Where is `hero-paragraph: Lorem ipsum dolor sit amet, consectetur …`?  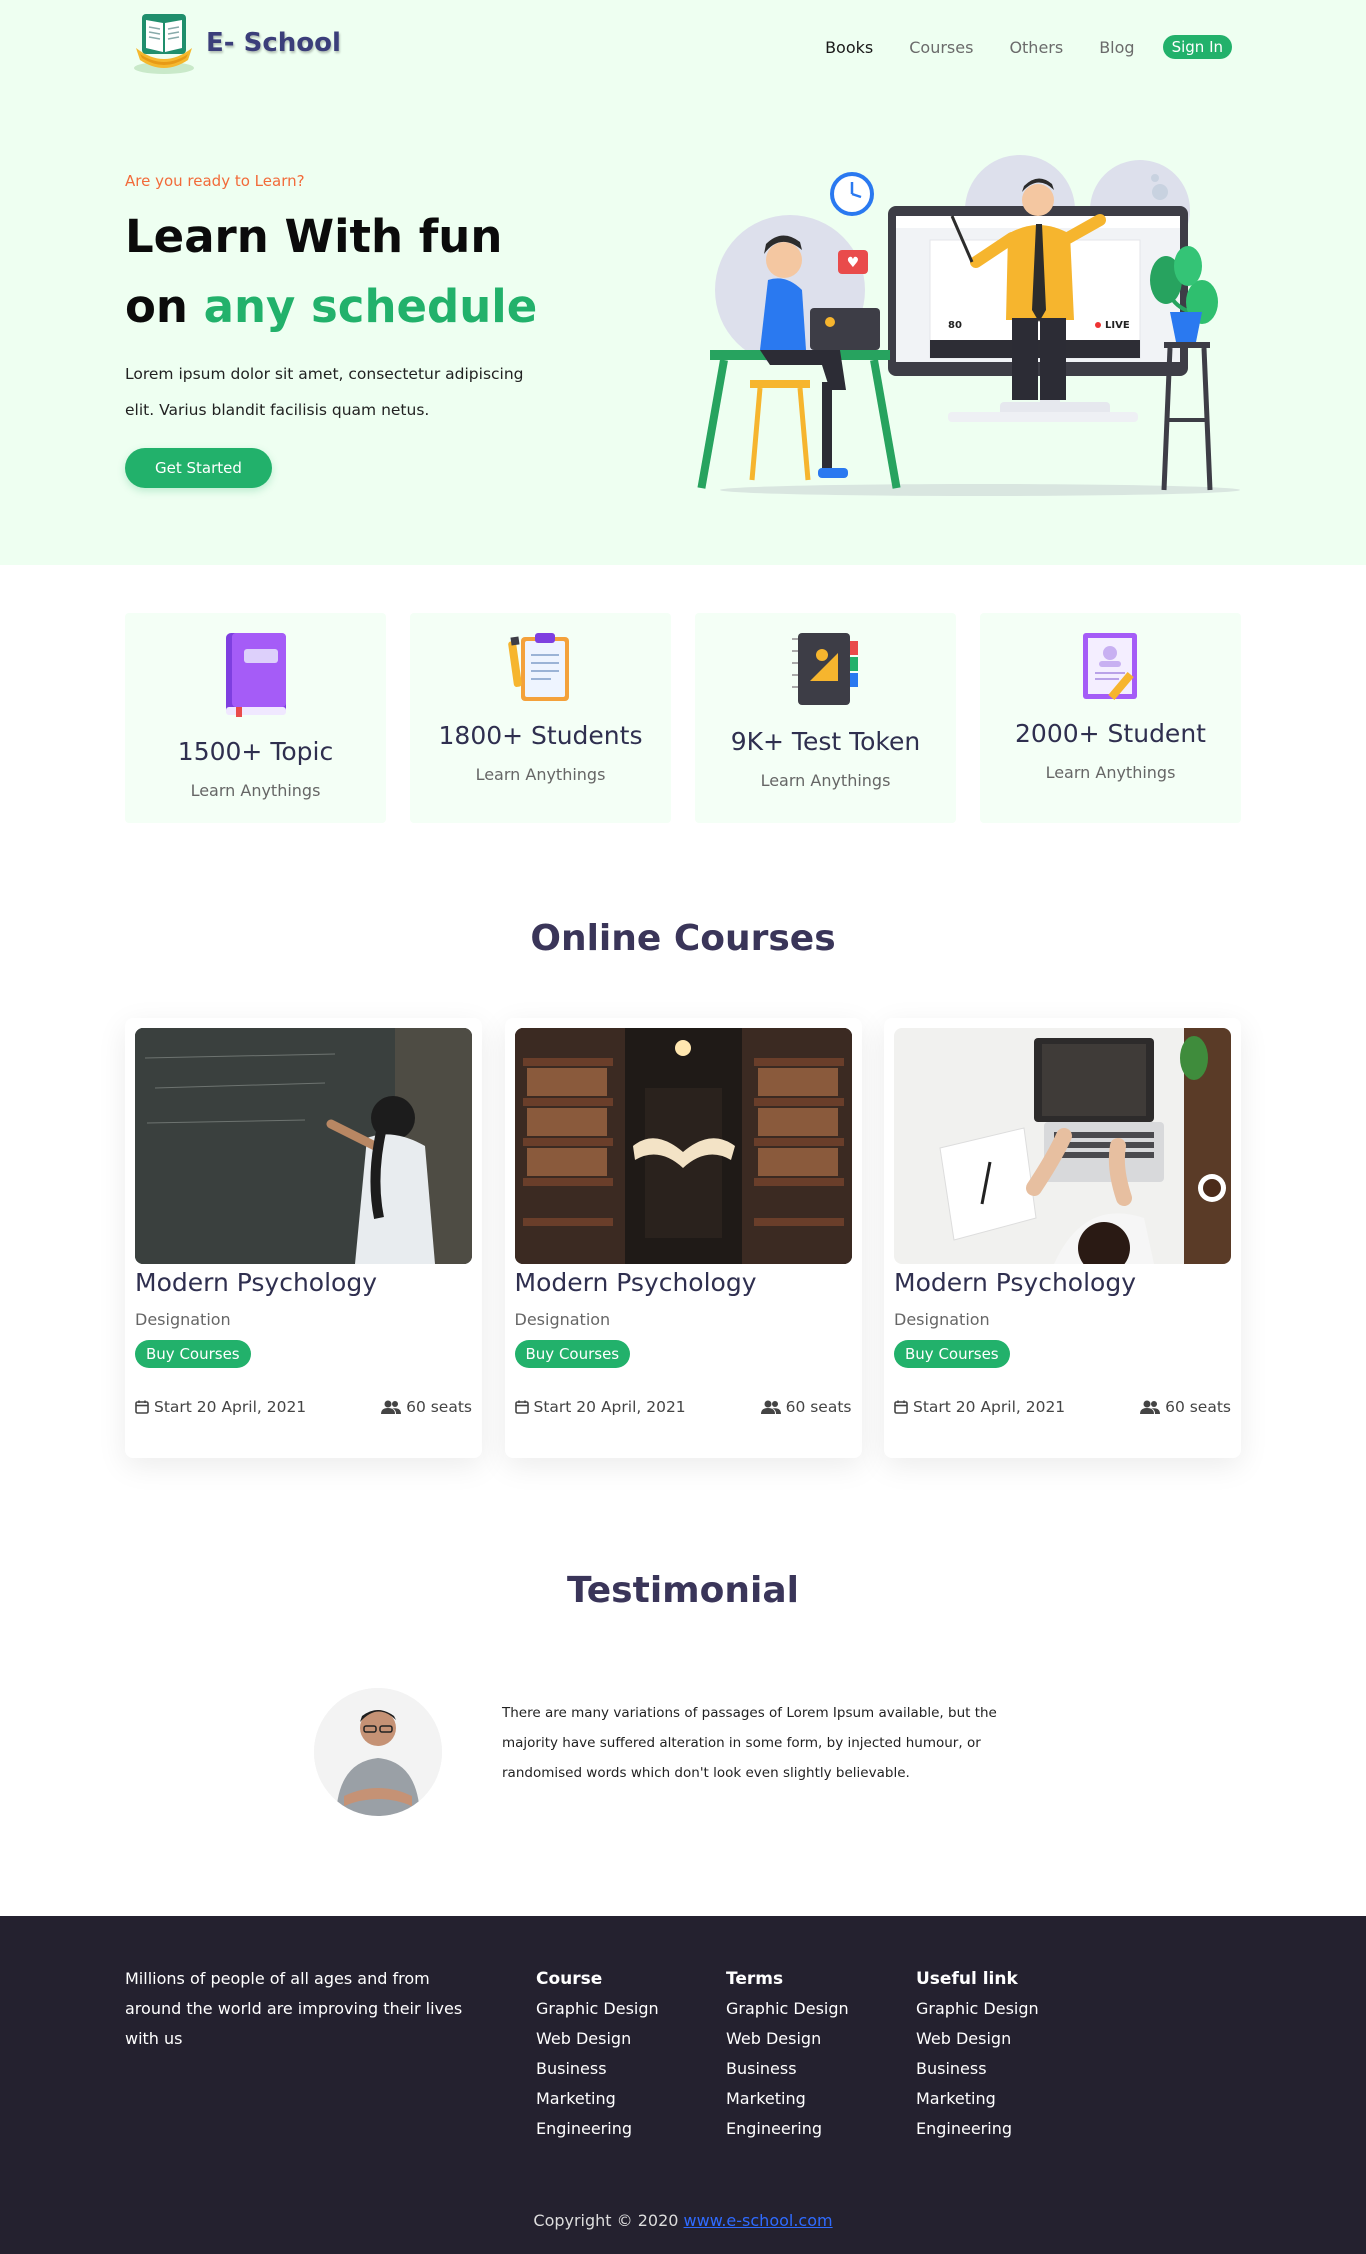 hero-paragraph: Lorem ipsum dolor sit amet, consectetur … is located at coordinates (324, 392).